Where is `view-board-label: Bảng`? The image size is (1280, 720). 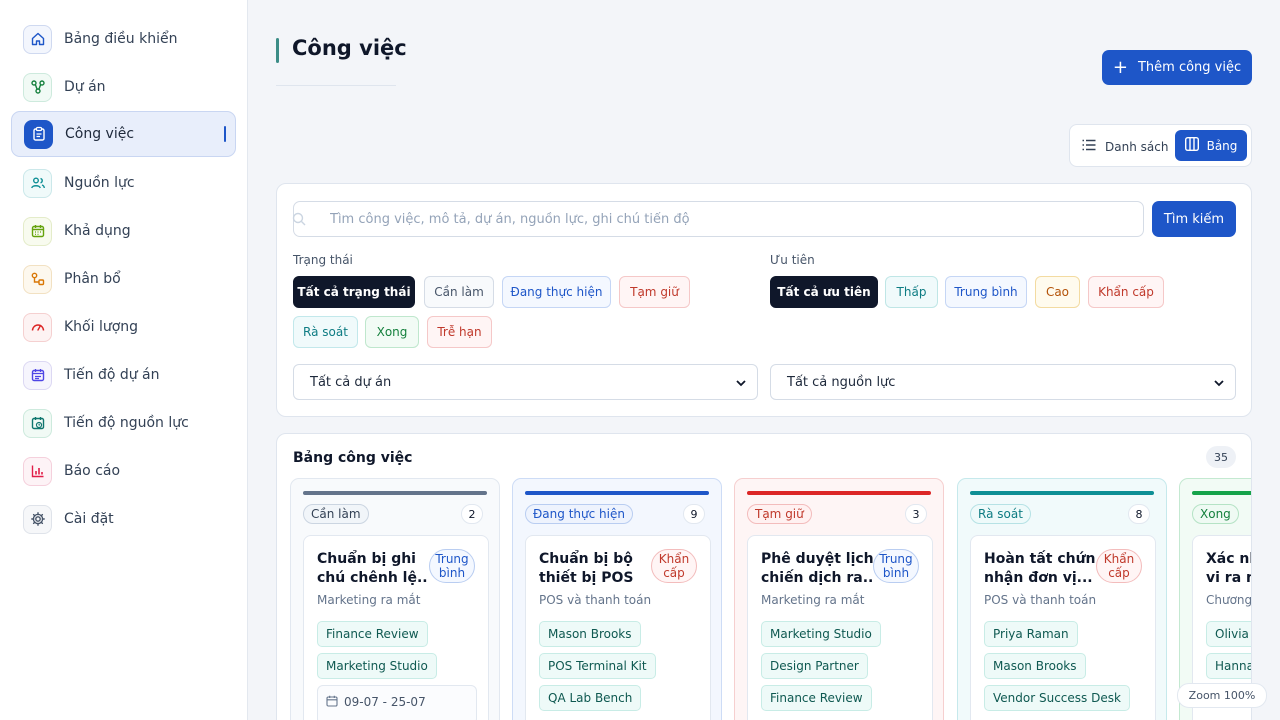
view-board-label: Bảng is located at coordinates (1222, 145).